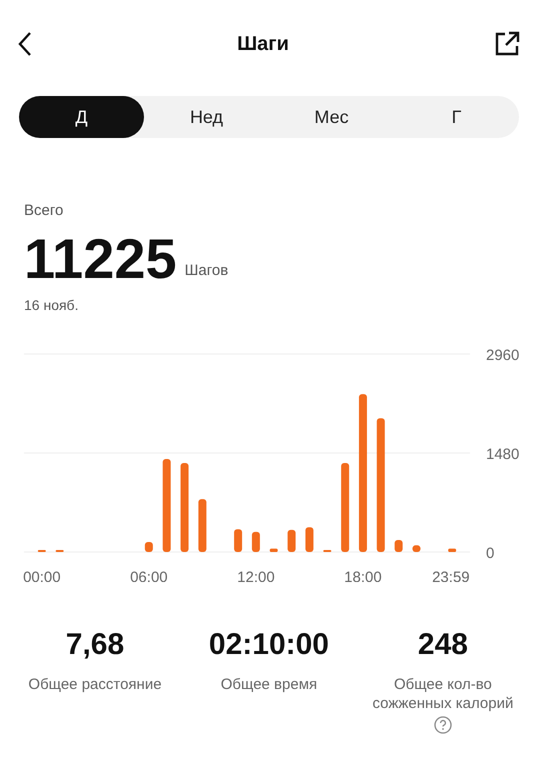 The height and width of the screenshot is (768, 538). Describe the element at coordinates (100, 258) in the screenshot. I see `step-total: 11225` at that location.